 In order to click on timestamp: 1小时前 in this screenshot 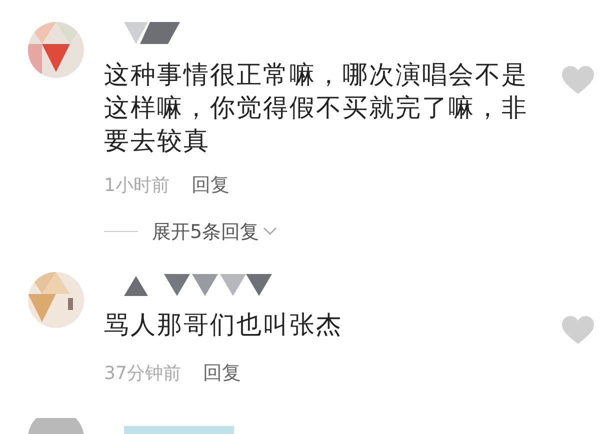, I will do `click(137, 186)`.